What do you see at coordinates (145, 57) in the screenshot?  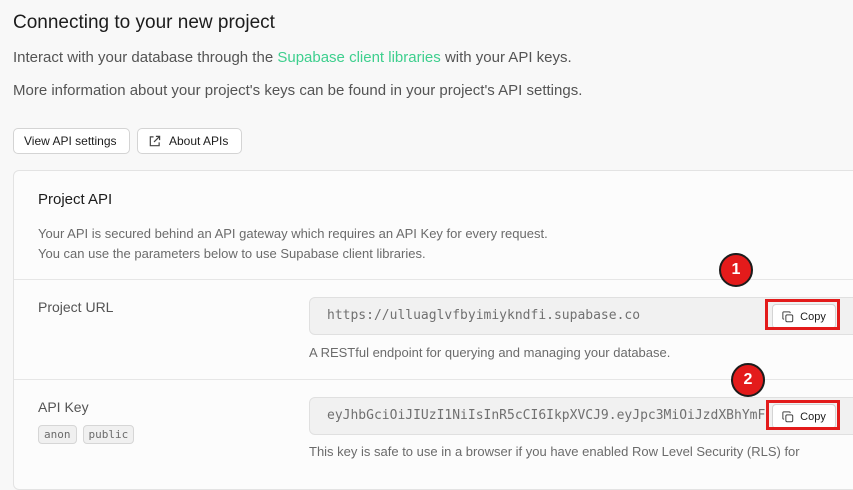 I see `intro-prefix: Interact with your database through the` at bounding box center [145, 57].